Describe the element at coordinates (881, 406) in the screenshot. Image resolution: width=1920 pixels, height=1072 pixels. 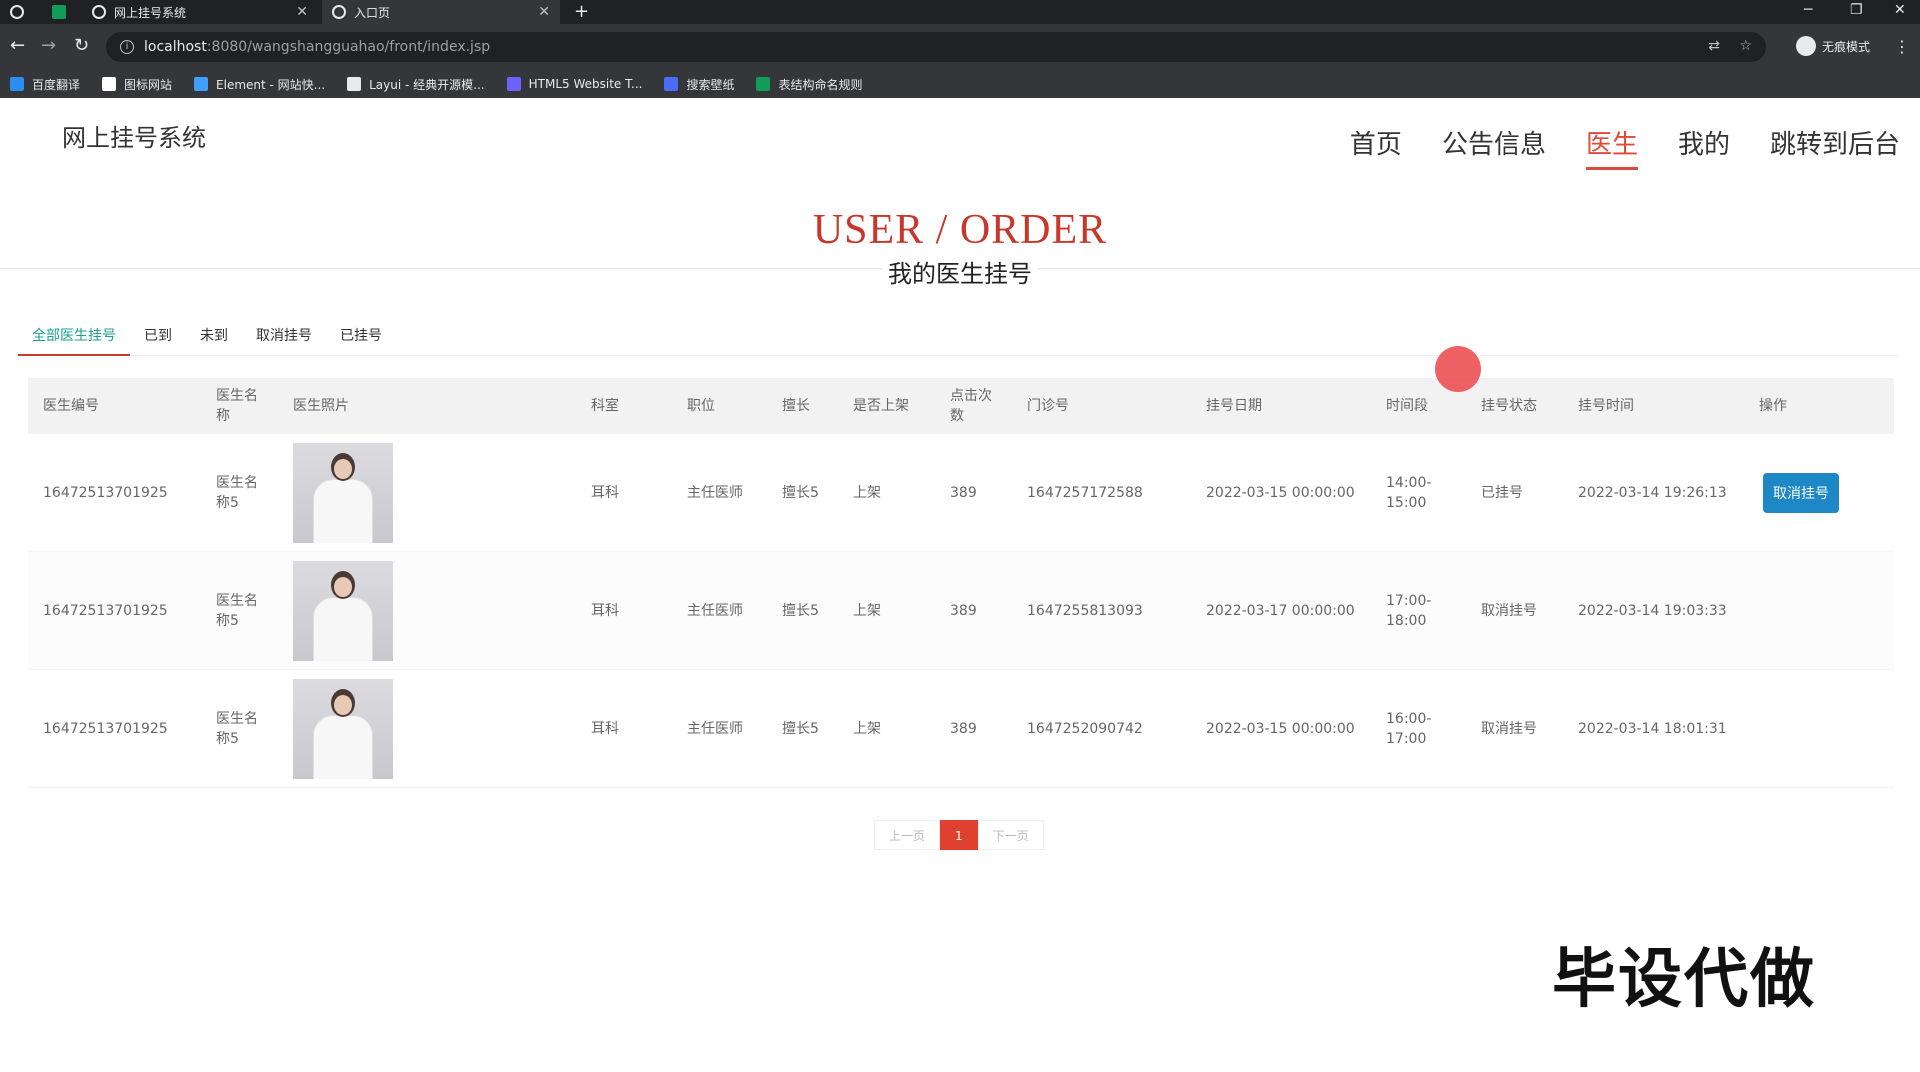
I see `column-header: 是否上架` at that location.